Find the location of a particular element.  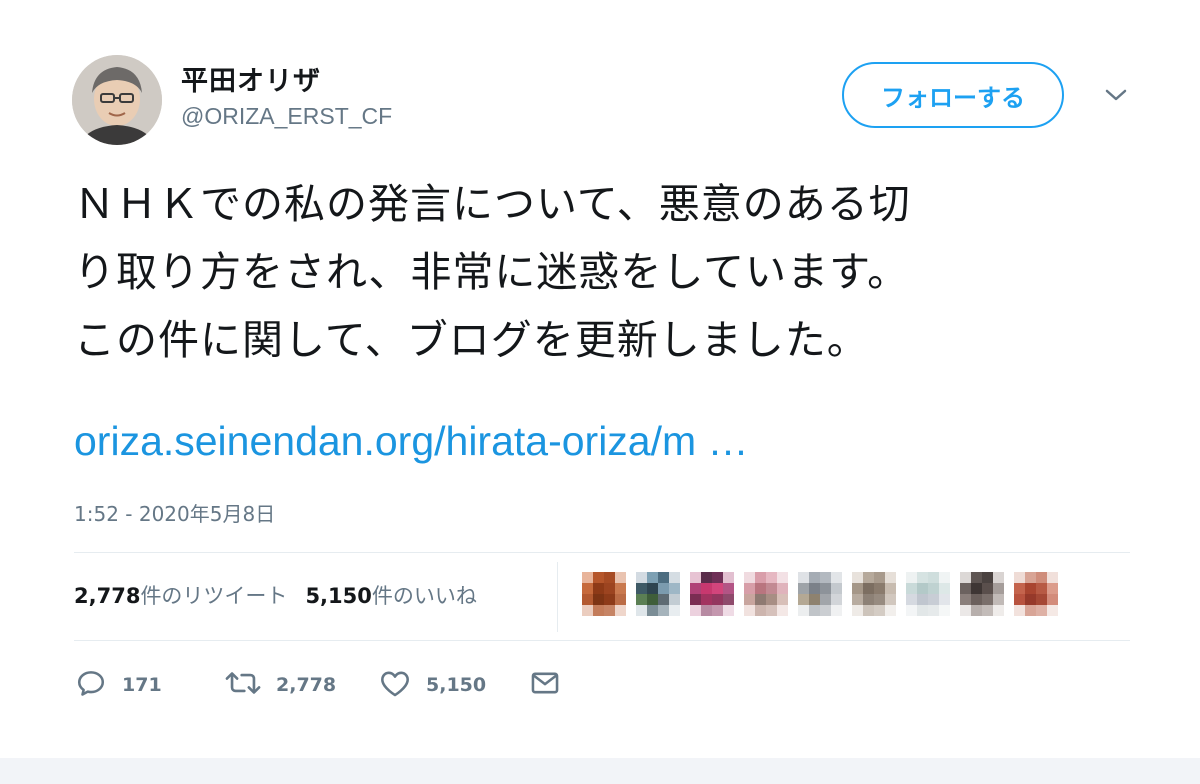

divider-bottom is located at coordinates (602, 640).